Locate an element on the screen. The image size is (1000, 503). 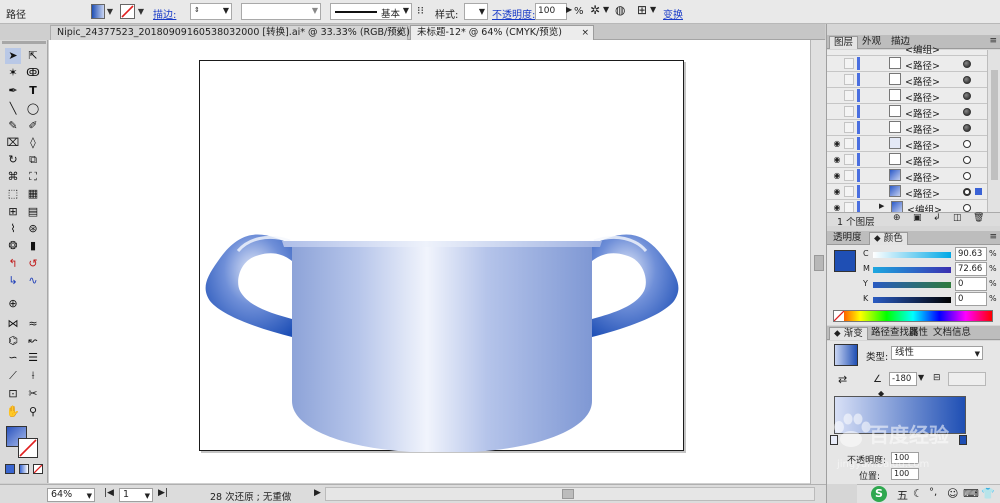
expand-arrow-icon: ▶ is located at coordinates (881, 206).